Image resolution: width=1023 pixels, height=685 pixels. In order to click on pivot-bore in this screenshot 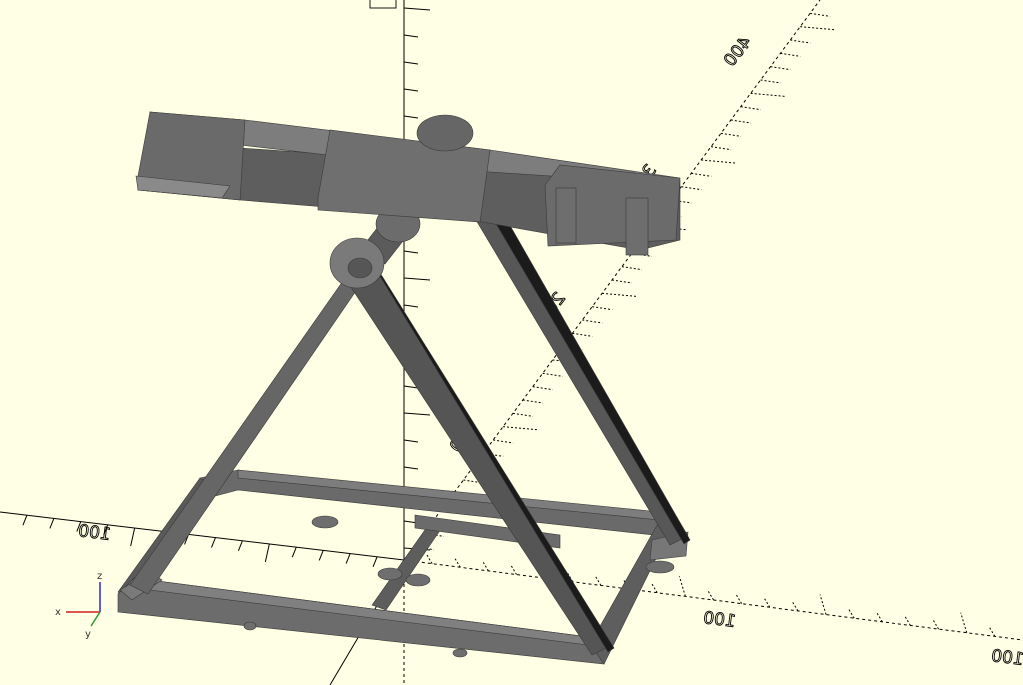, I will do `click(360, 268)`.